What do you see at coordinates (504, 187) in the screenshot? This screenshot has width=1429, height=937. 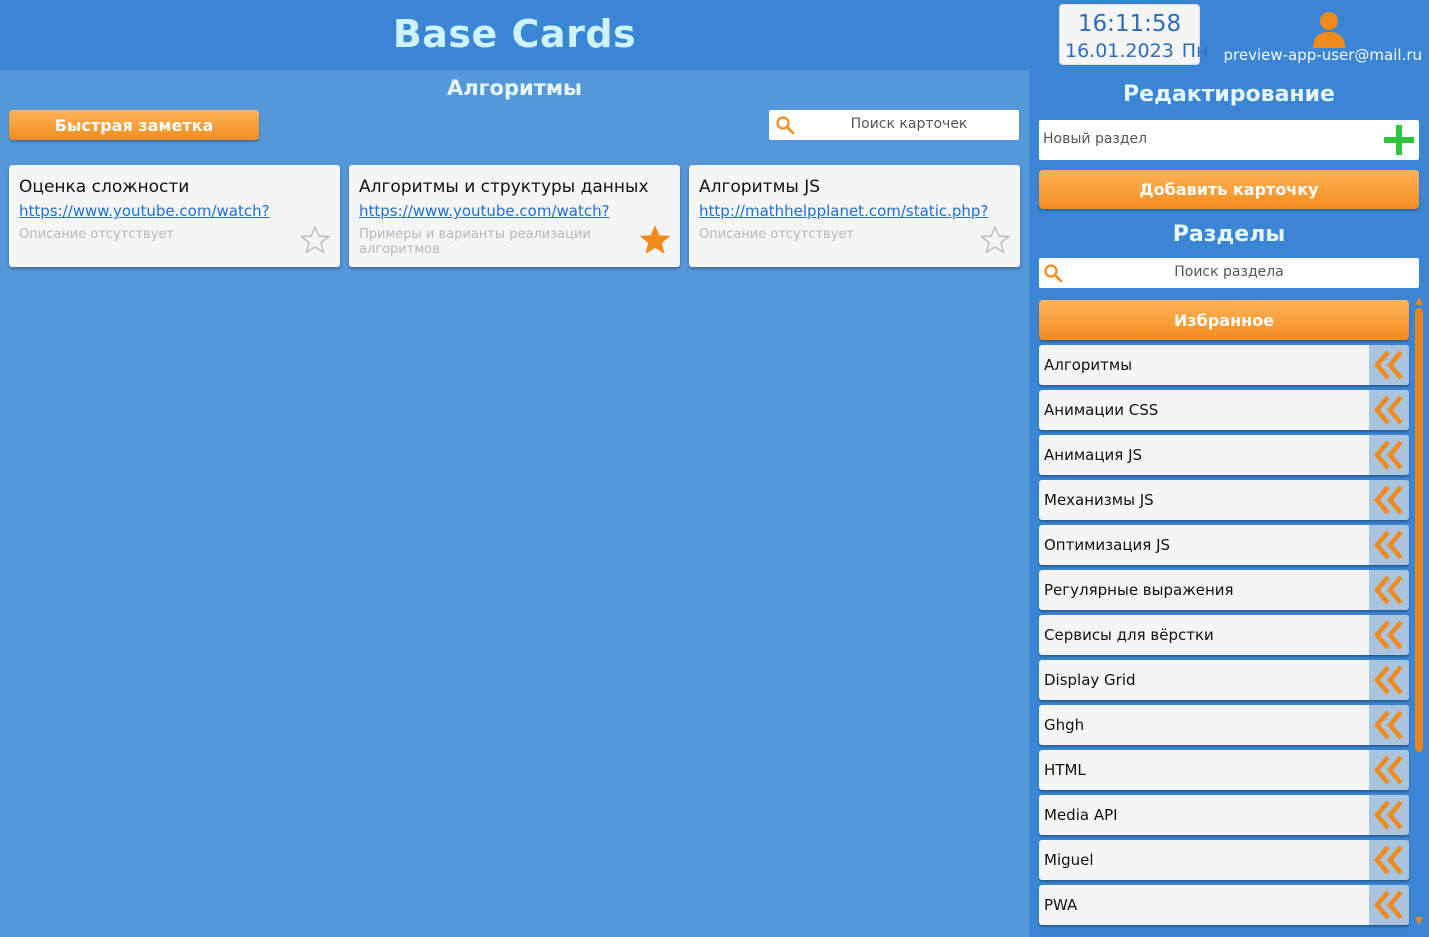 I see `card-title: Алгоритмы и структуры данных` at bounding box center [504, 187].